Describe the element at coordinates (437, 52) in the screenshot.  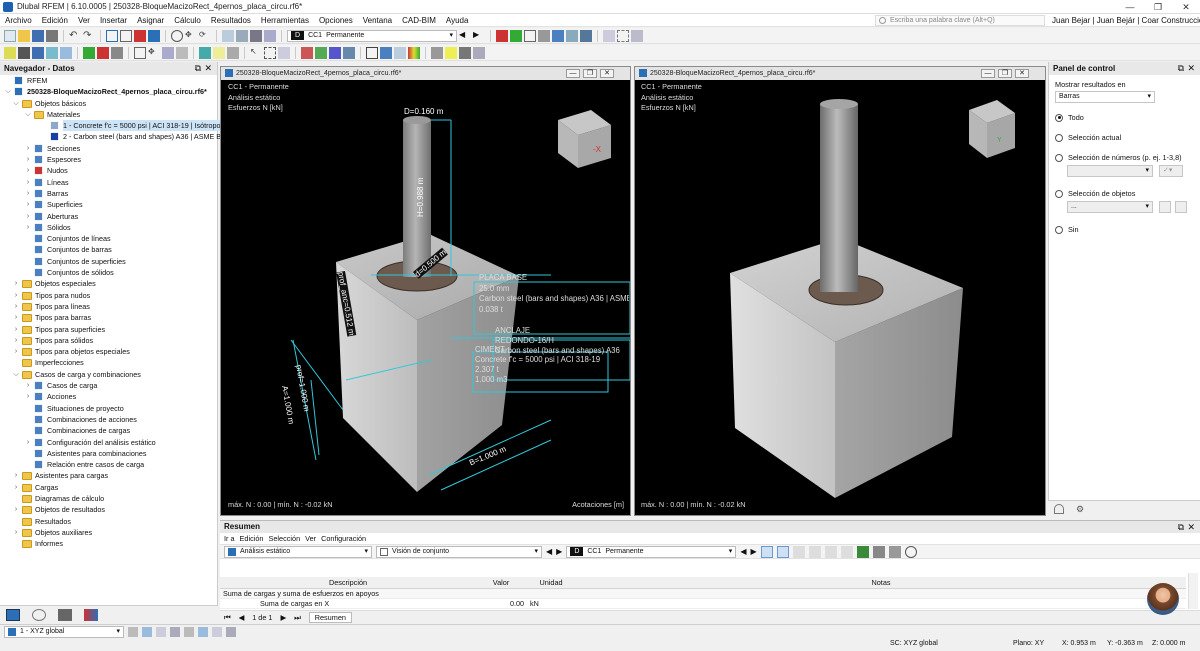
I see `clipping-icon` at that location.